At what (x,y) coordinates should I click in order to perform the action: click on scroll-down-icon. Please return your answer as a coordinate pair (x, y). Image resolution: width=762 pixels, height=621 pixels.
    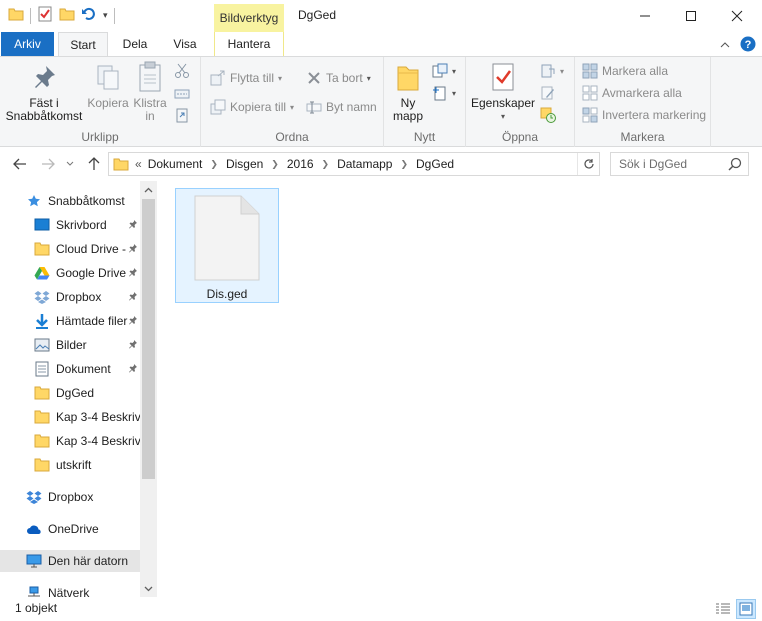
    Looking at the image, I should click on (148, 588).